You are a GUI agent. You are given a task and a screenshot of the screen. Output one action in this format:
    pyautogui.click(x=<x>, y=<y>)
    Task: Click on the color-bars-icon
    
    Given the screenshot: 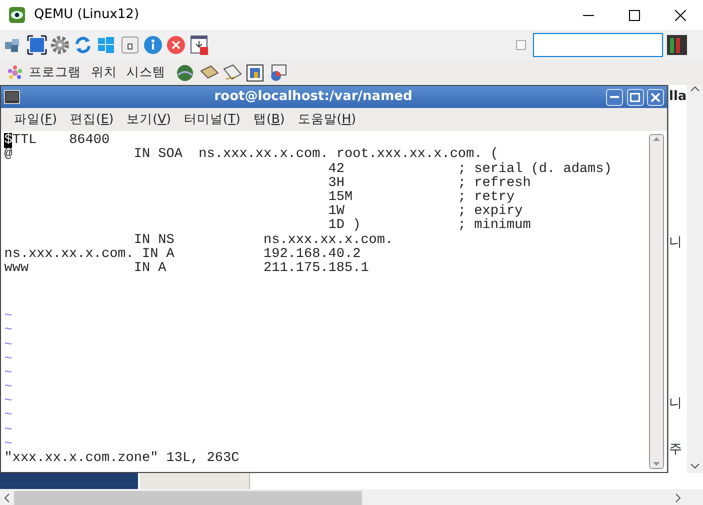 What is the action you would take?
    pyautogui.click(x=677, y=45)
    